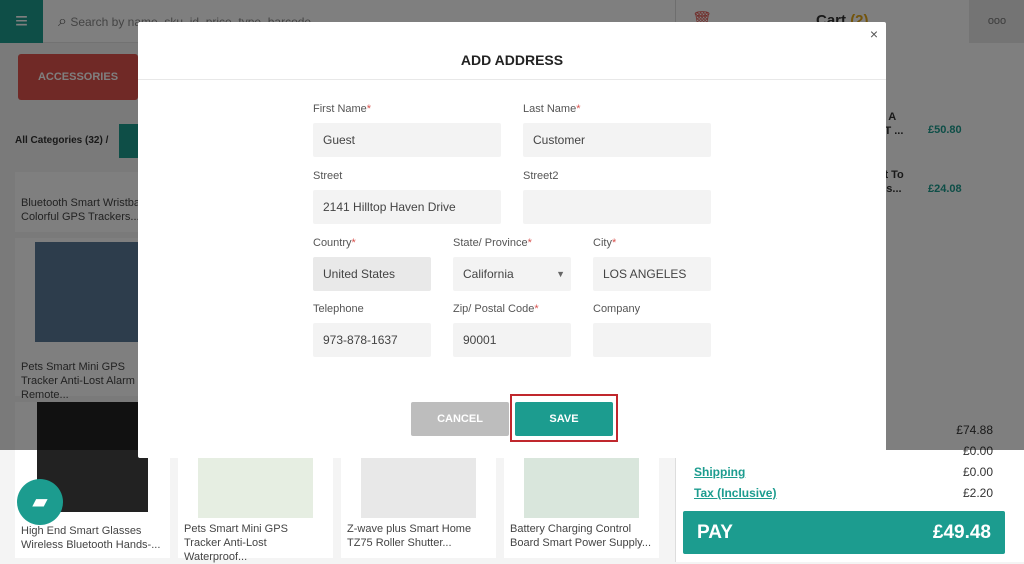 Image resolution: width=1024 pixels, height=564 pixels. What do you see at coordinates (512, 274) in the screenshot?
I see `state-select: California ▼` at bounding box center [512, 274].